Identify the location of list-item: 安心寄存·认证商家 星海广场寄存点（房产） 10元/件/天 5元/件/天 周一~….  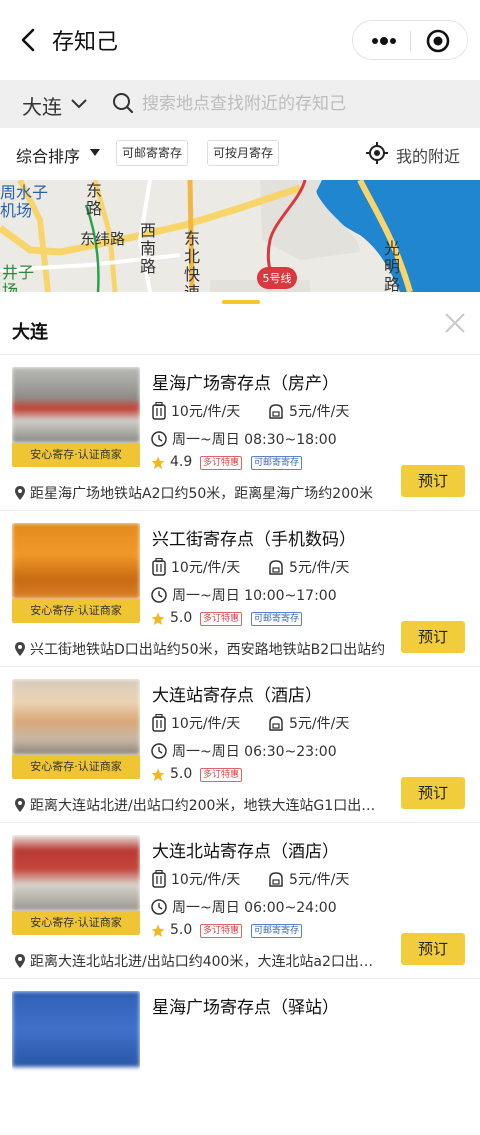
(240, 433).